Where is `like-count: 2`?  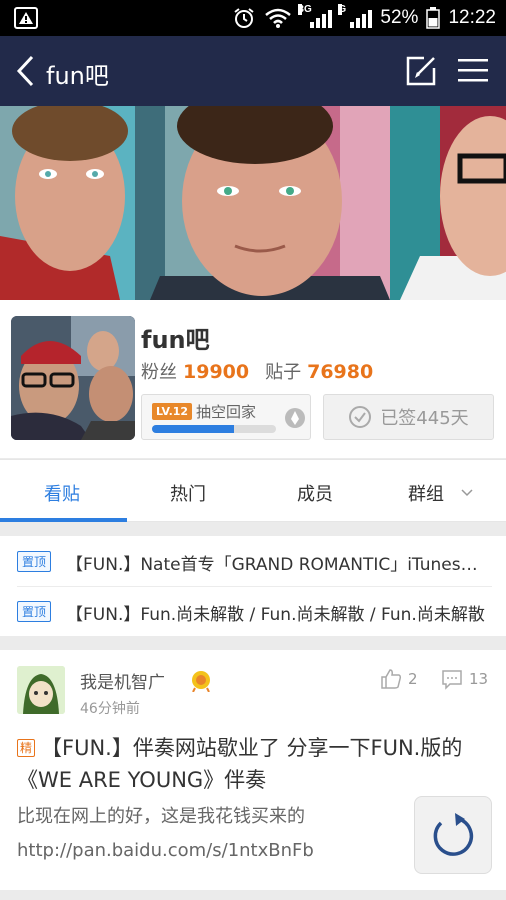
like-count: 2 is located at coordinates (413, 679).